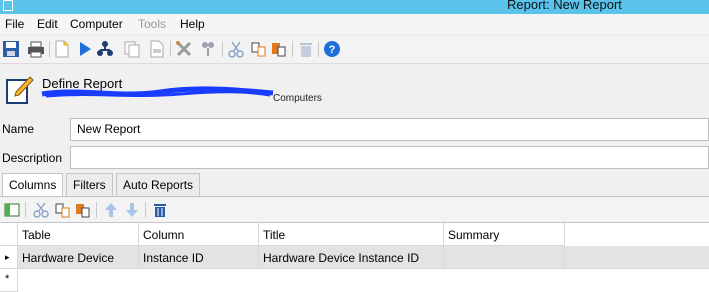 Image resolution: width=709 pixels, height=292 pixels. I want to click on redaction-scribble, so click(157, 92).